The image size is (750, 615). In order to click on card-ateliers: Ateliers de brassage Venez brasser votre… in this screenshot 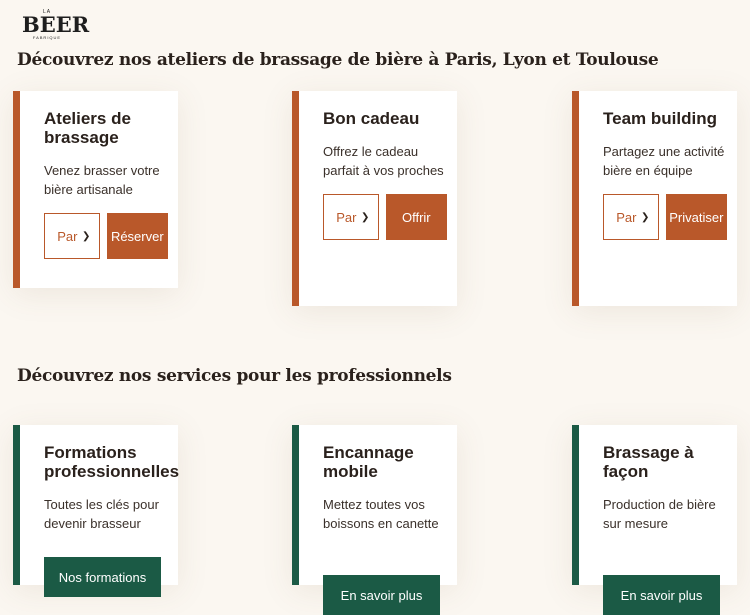, I will do `click(95, 189)`.